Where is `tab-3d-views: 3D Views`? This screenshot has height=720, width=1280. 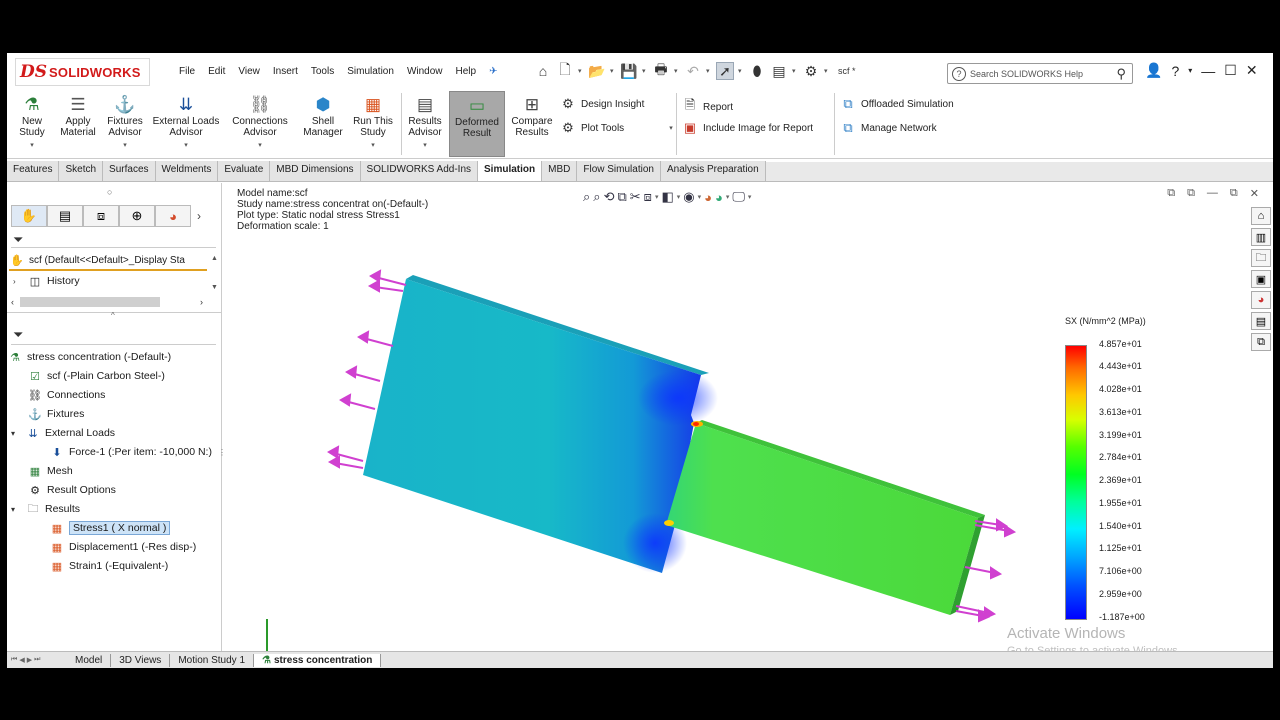 tab-3d-views: 3D Views is located at coordinates (141, 660).